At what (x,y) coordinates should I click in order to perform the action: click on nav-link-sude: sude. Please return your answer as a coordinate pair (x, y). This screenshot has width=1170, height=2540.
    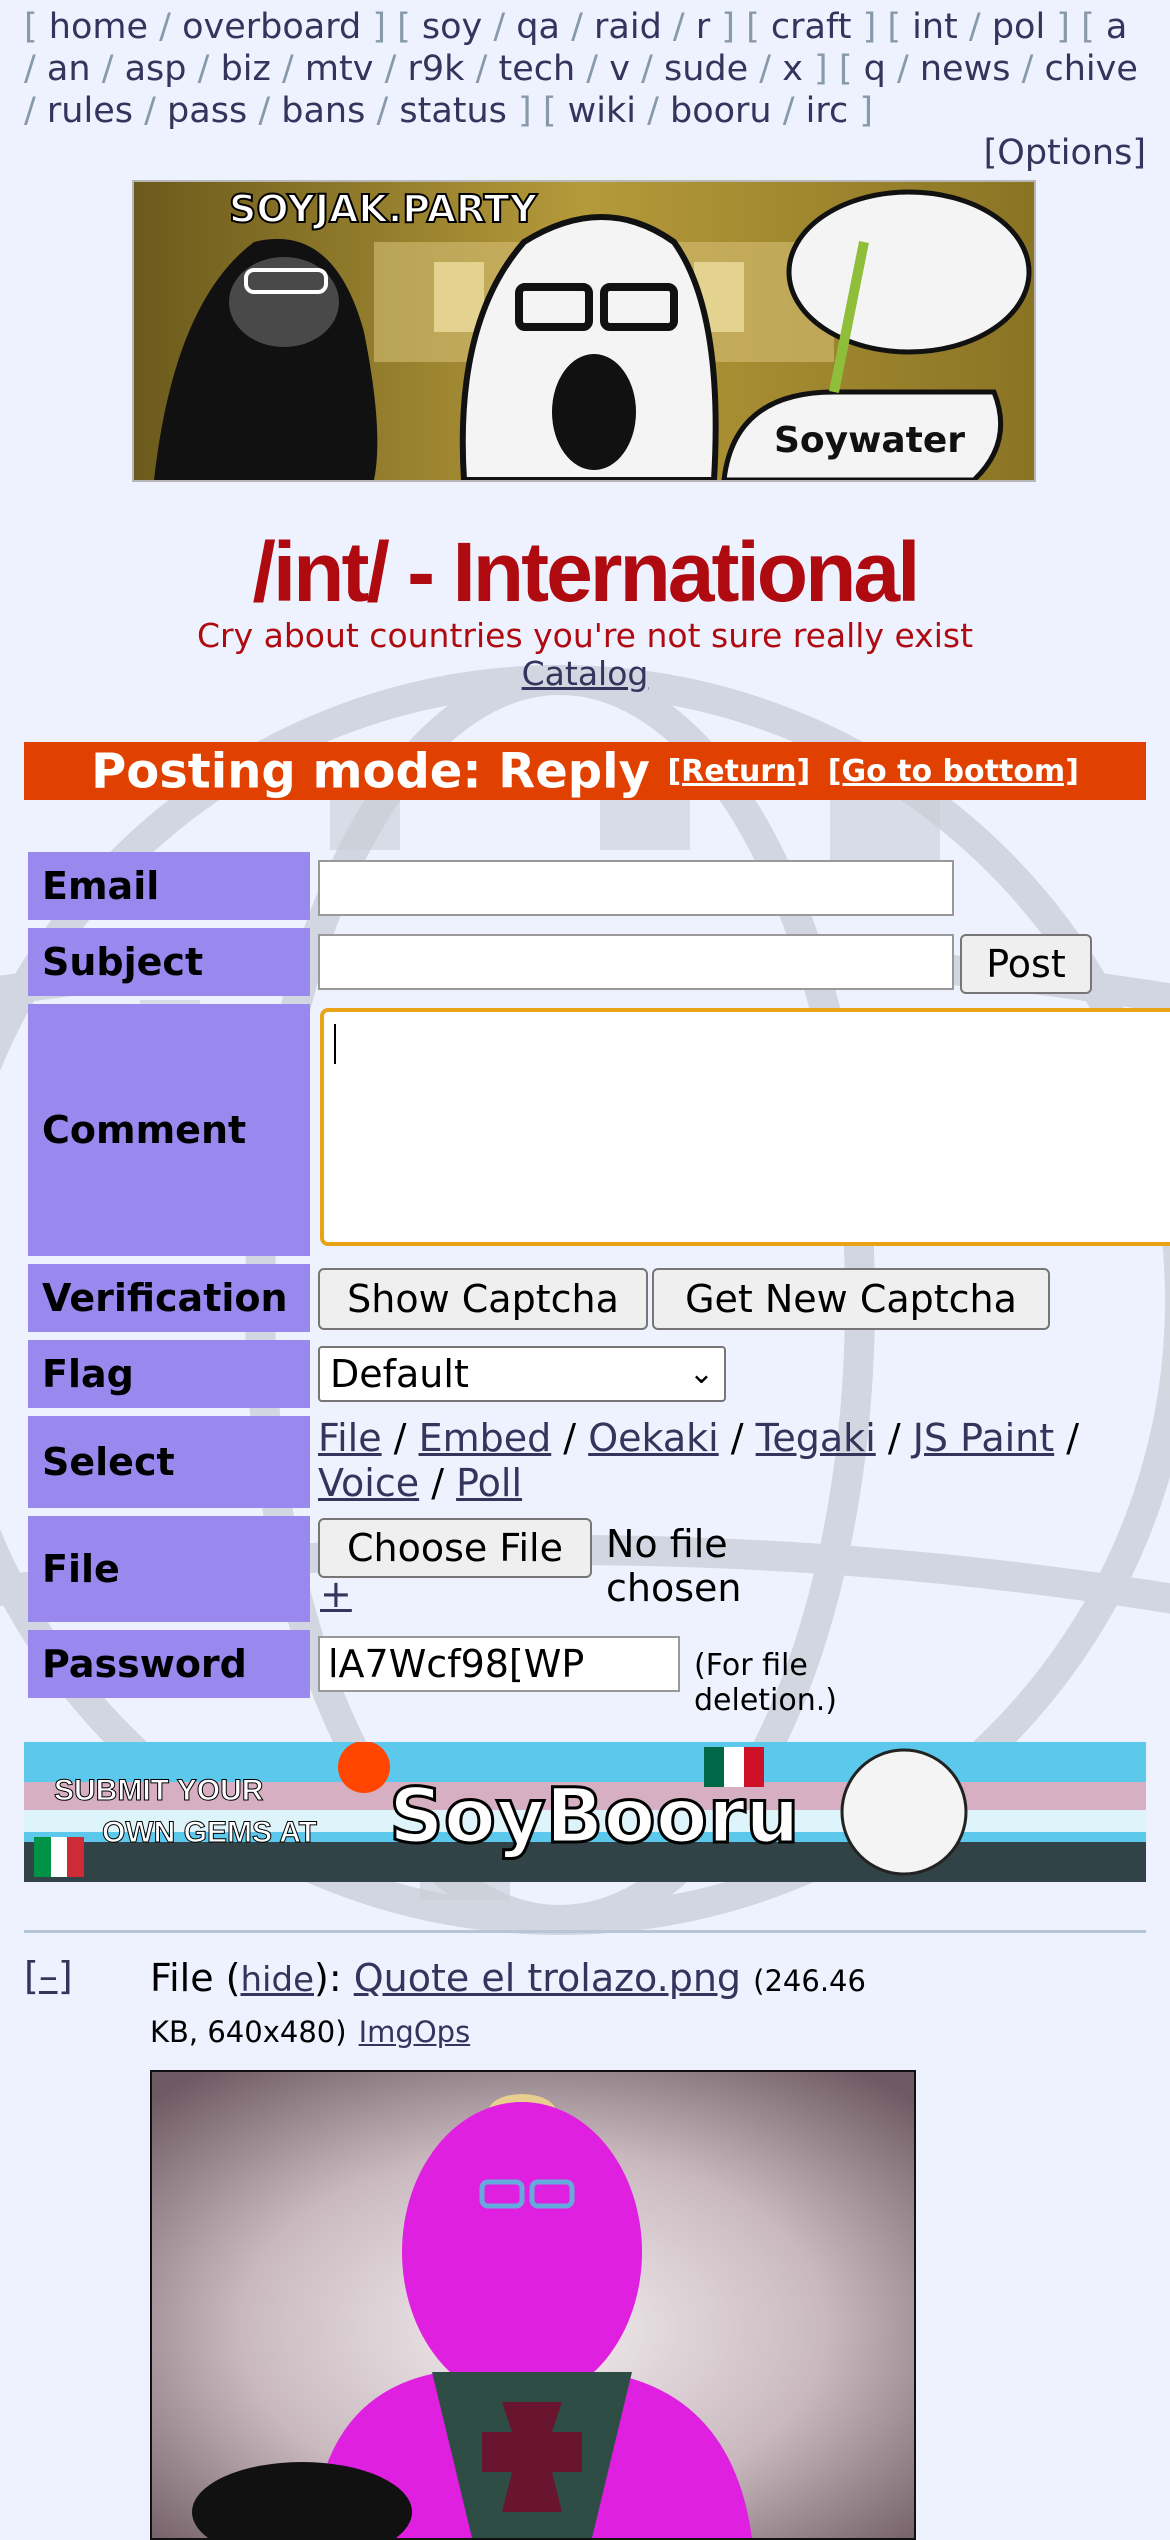
    Looking at the image, I should click on (706, 69).